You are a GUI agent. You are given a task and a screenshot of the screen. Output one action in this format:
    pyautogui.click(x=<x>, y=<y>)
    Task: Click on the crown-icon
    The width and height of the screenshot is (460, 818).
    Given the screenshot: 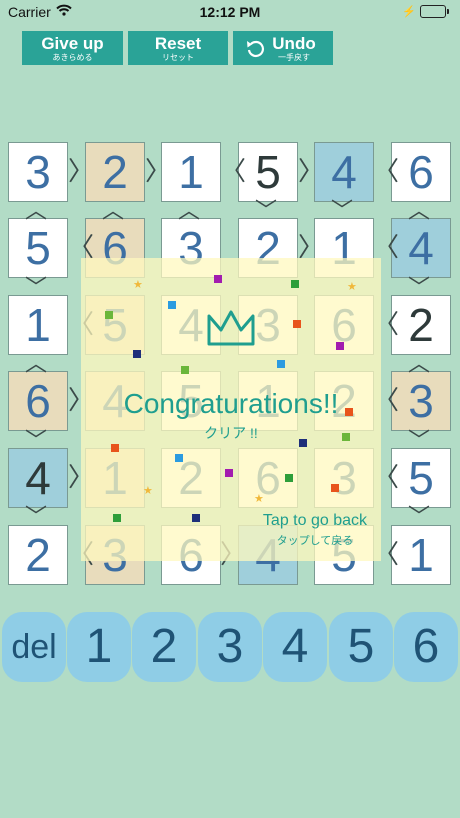 What is the action you would take?
    pyautogui.click(x=231, y=330)
    